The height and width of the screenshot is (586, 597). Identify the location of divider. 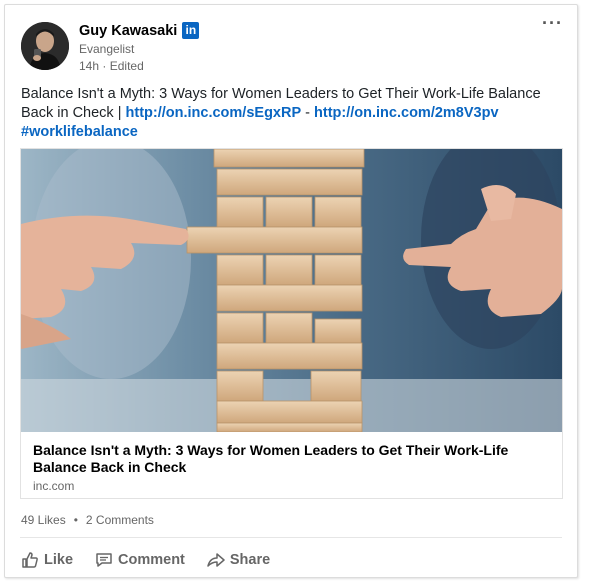
(291, 537).